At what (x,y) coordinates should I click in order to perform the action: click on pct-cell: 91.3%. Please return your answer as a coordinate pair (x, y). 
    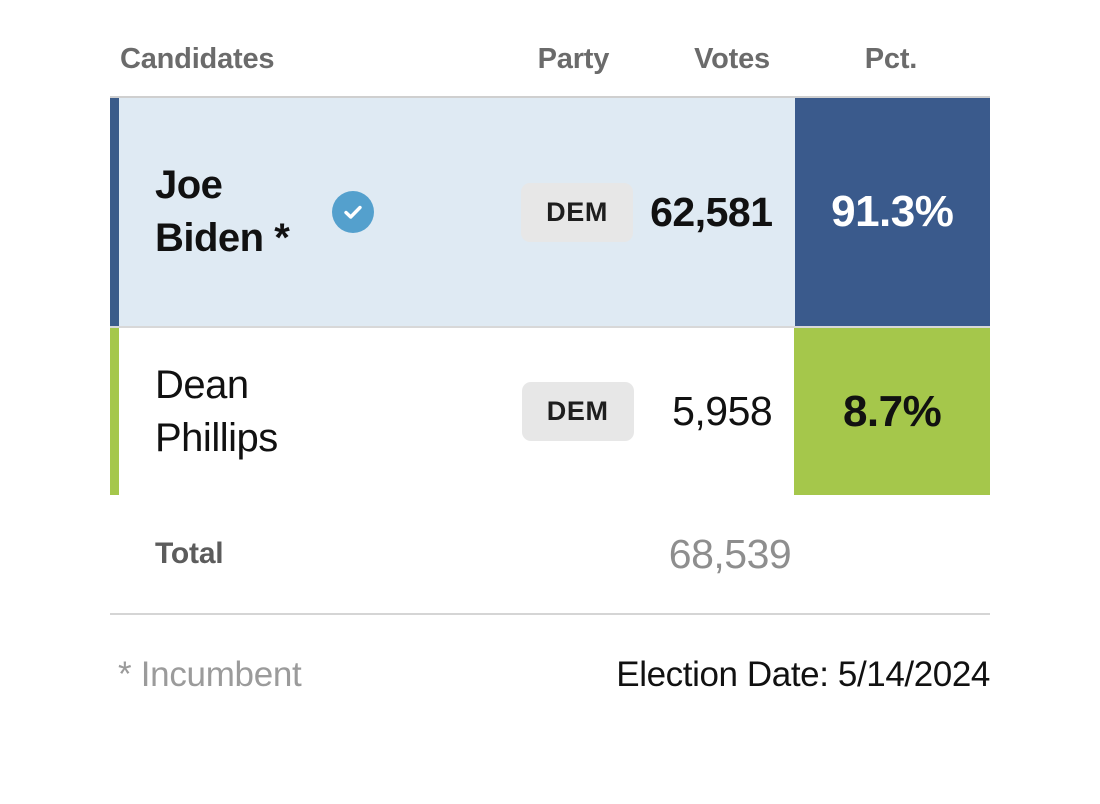
    Looking at the image, I should click on (892, 212).